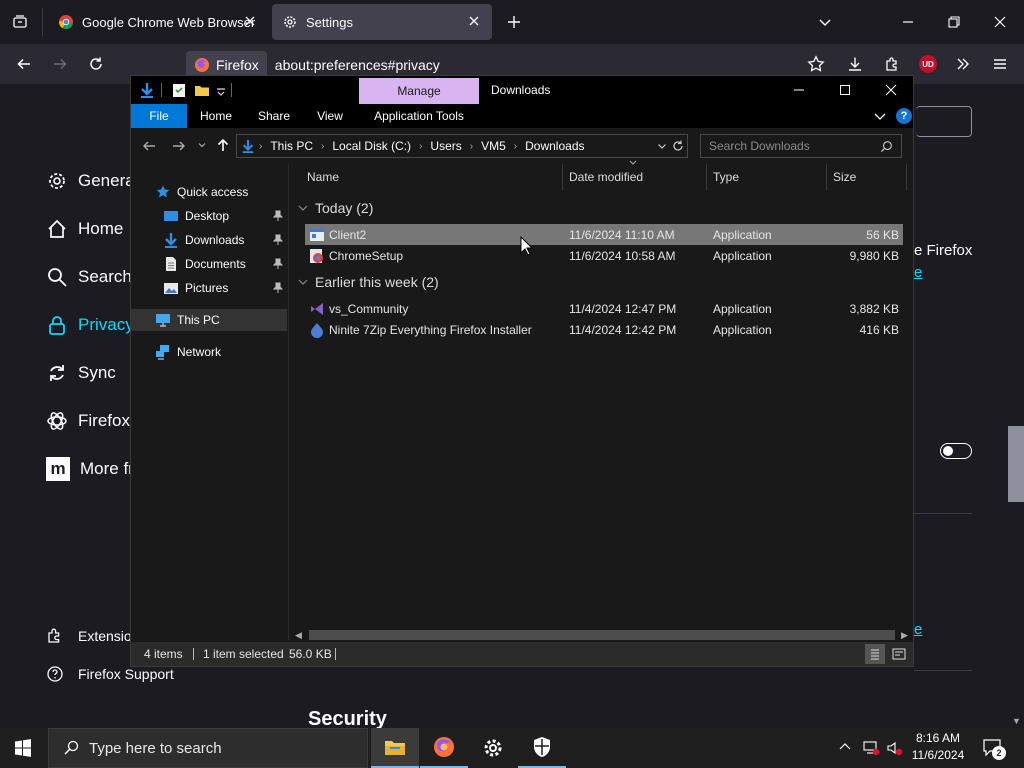 The height and width of the screenshot is (768, 1024). I want to click on category-general: General, so click(92, 181).